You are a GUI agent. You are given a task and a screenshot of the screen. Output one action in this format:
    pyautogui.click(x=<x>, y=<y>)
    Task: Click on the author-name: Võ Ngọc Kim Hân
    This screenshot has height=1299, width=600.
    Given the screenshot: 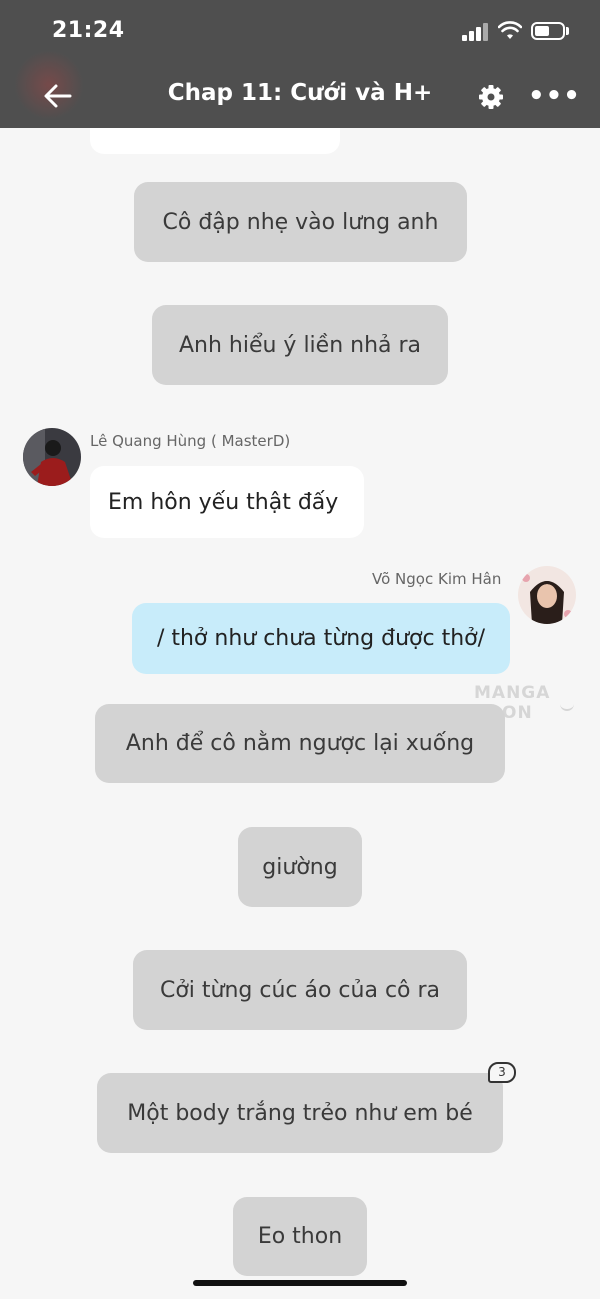 What is the action you would take?
    pyautogui.click(x=437, y=579)
    